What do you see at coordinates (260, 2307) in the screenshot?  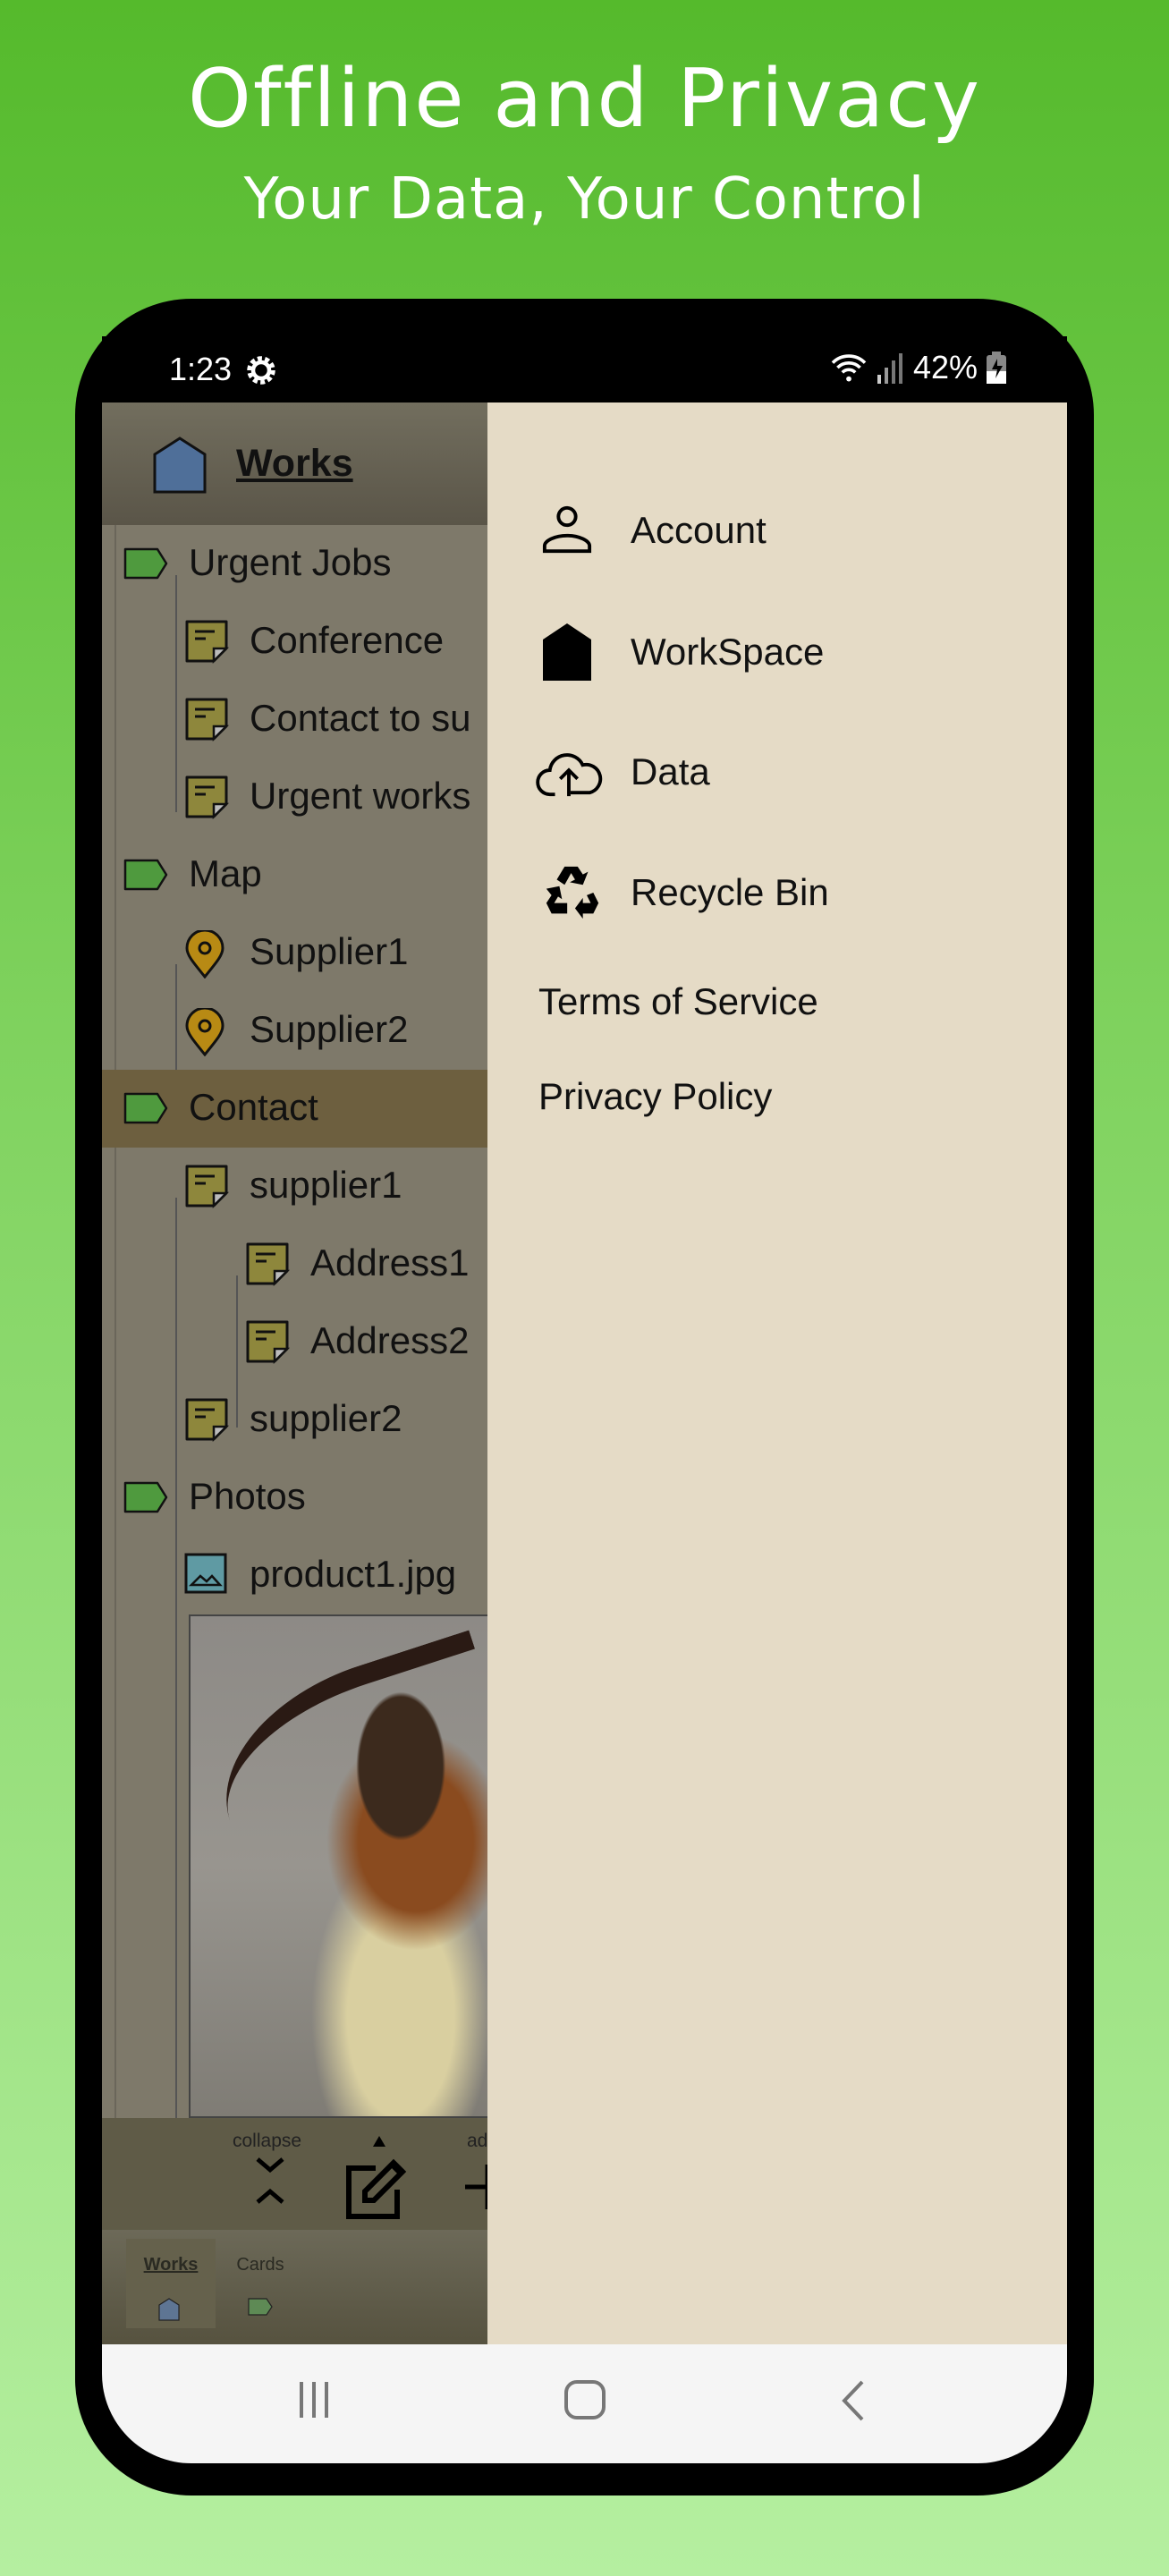 I see `tag-icon` at bounding box center [260, 2307].